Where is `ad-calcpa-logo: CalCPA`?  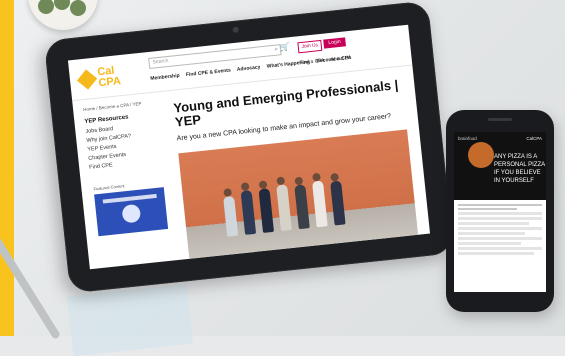
ad-calcpa-logo: CalCPA is located at coordinates (534, 138).